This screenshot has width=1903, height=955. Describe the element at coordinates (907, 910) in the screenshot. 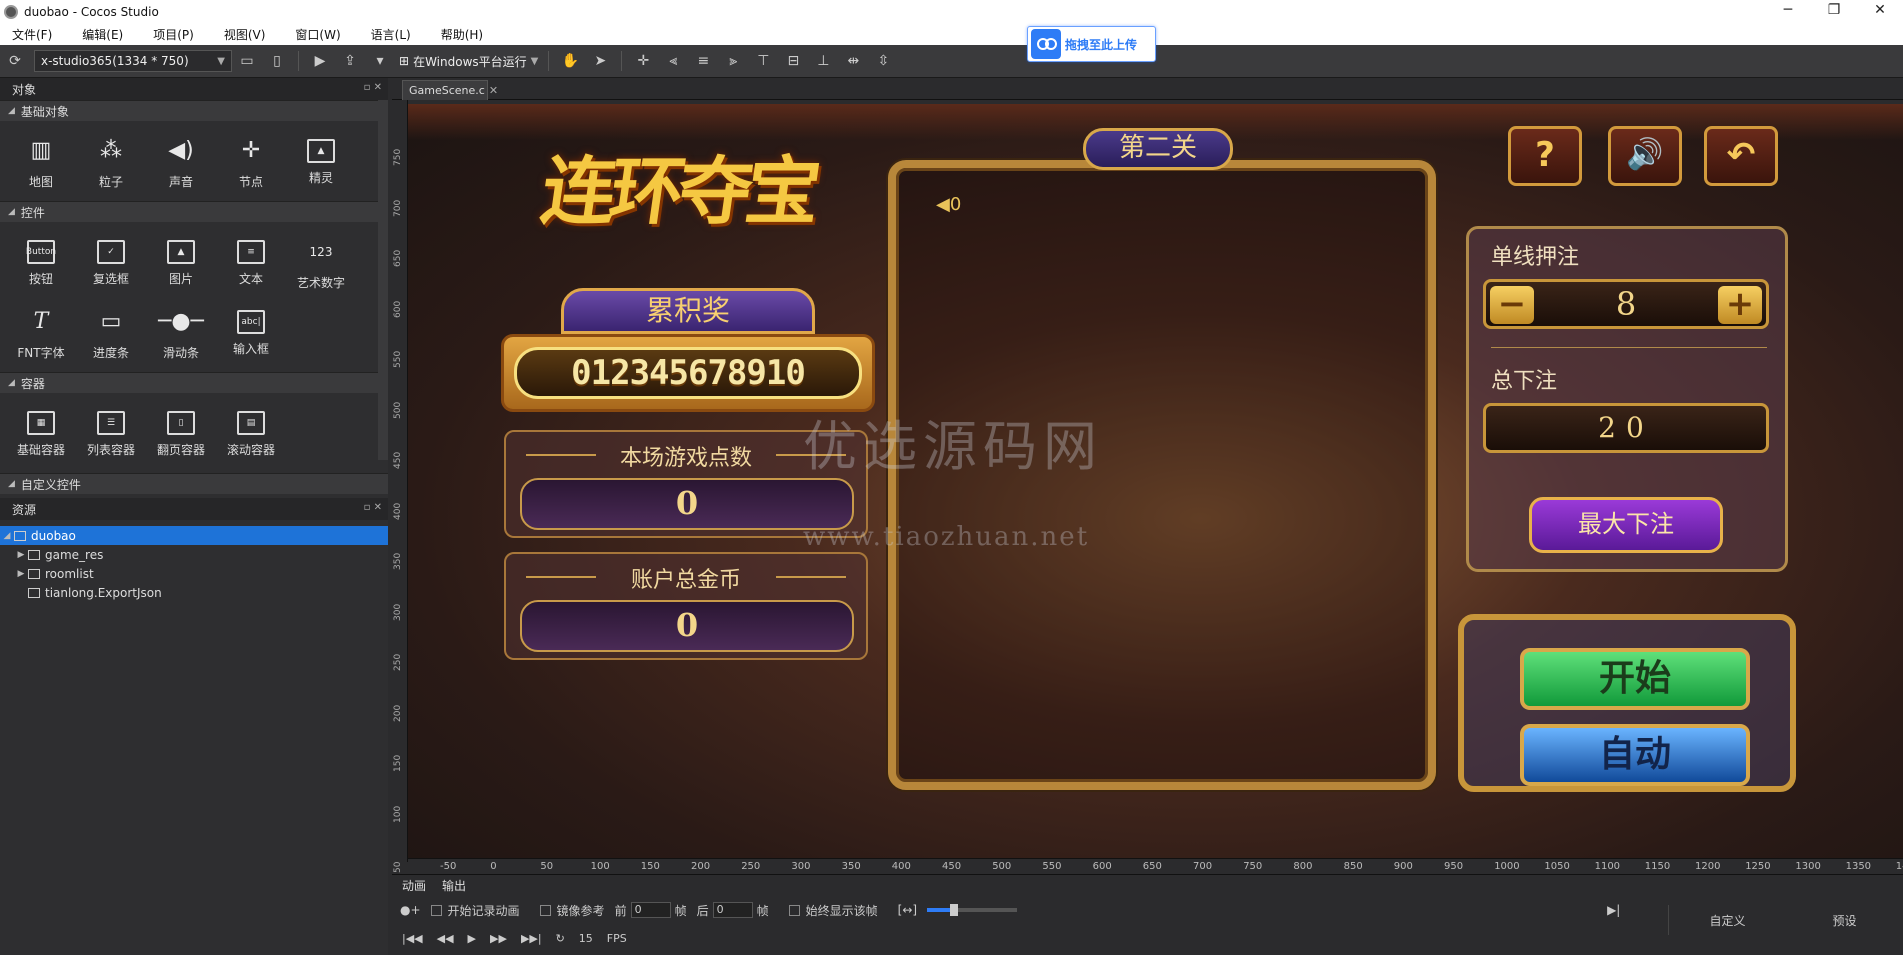

I see `fit-icon: [↔]` at that location.